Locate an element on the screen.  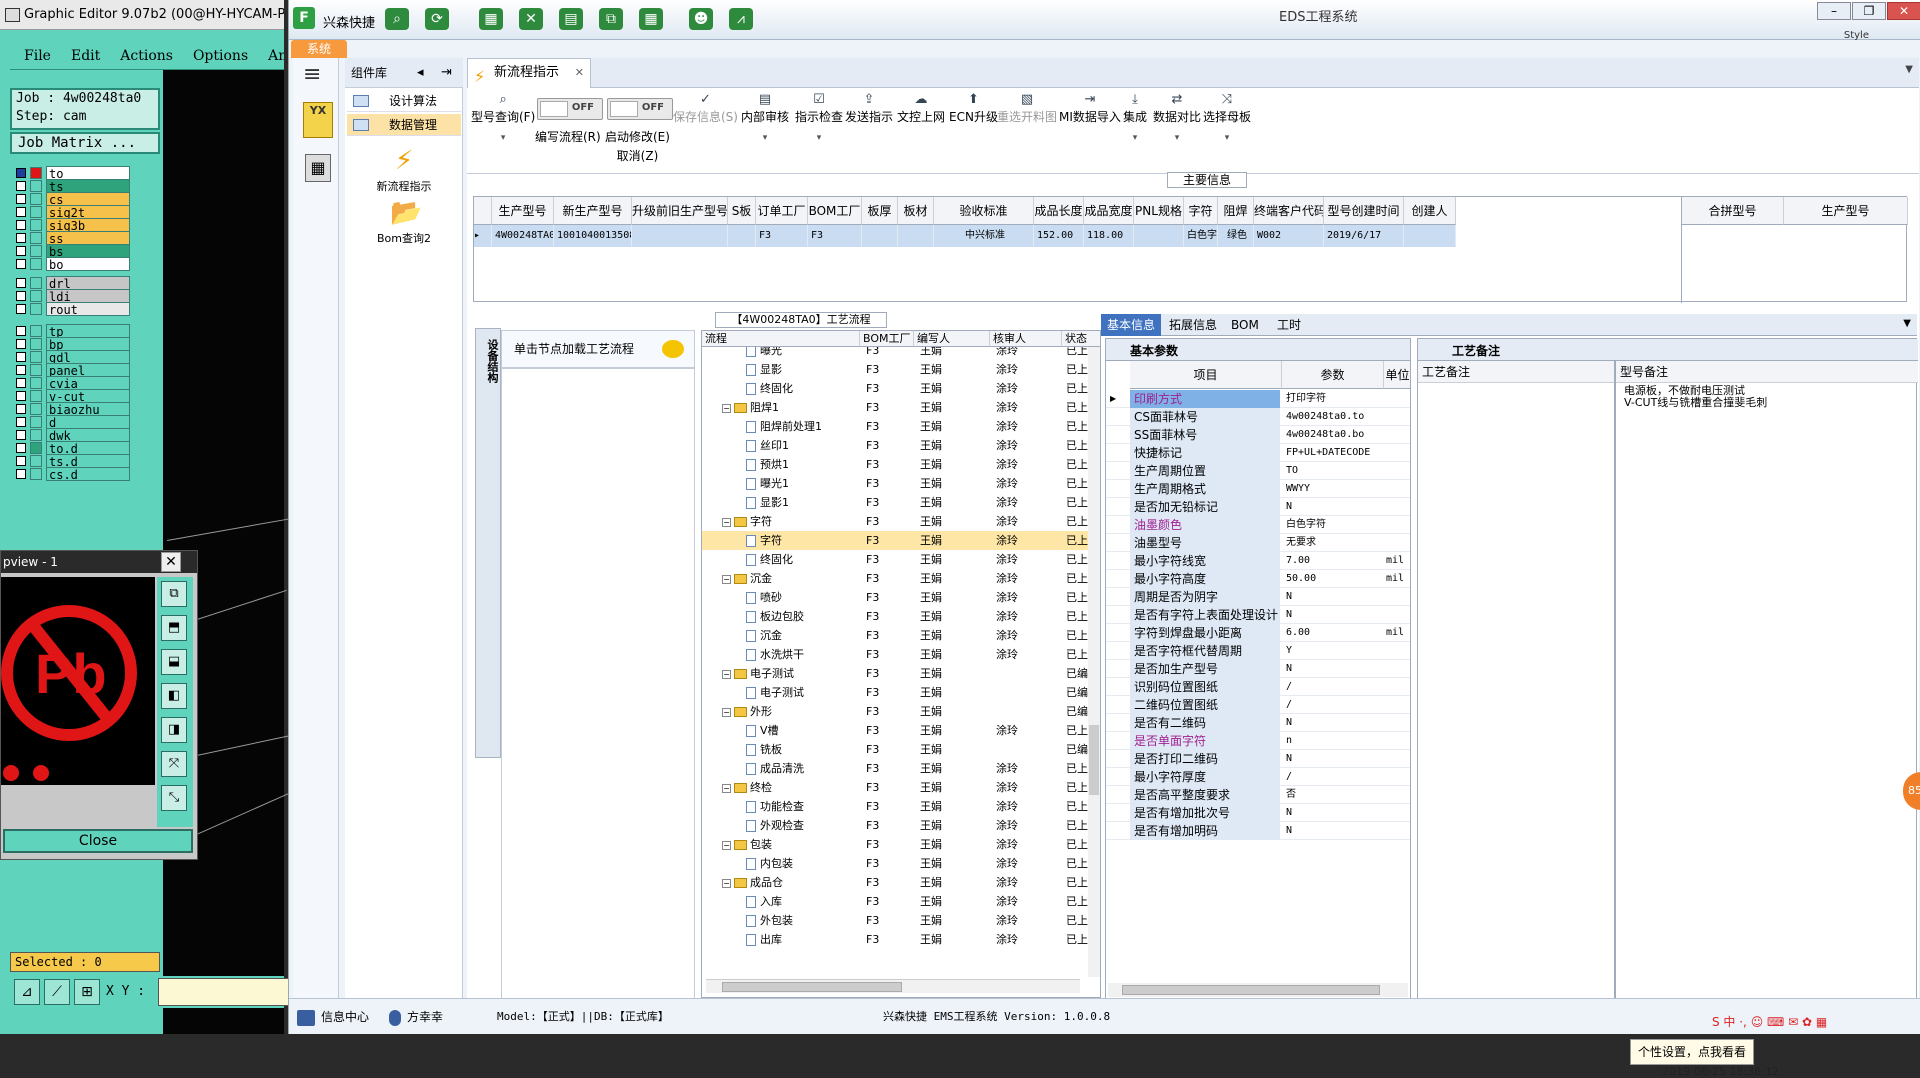
col-header: BOM工厂 is located at coordinates (835, 211).